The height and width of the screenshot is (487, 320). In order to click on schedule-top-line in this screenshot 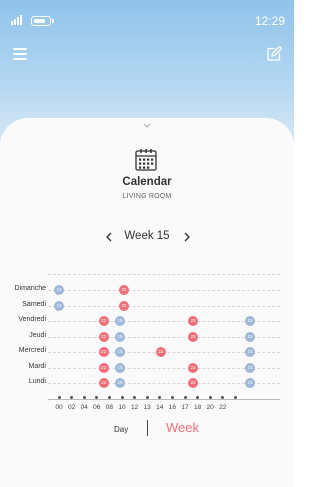, I will do `click(164, 274)`.